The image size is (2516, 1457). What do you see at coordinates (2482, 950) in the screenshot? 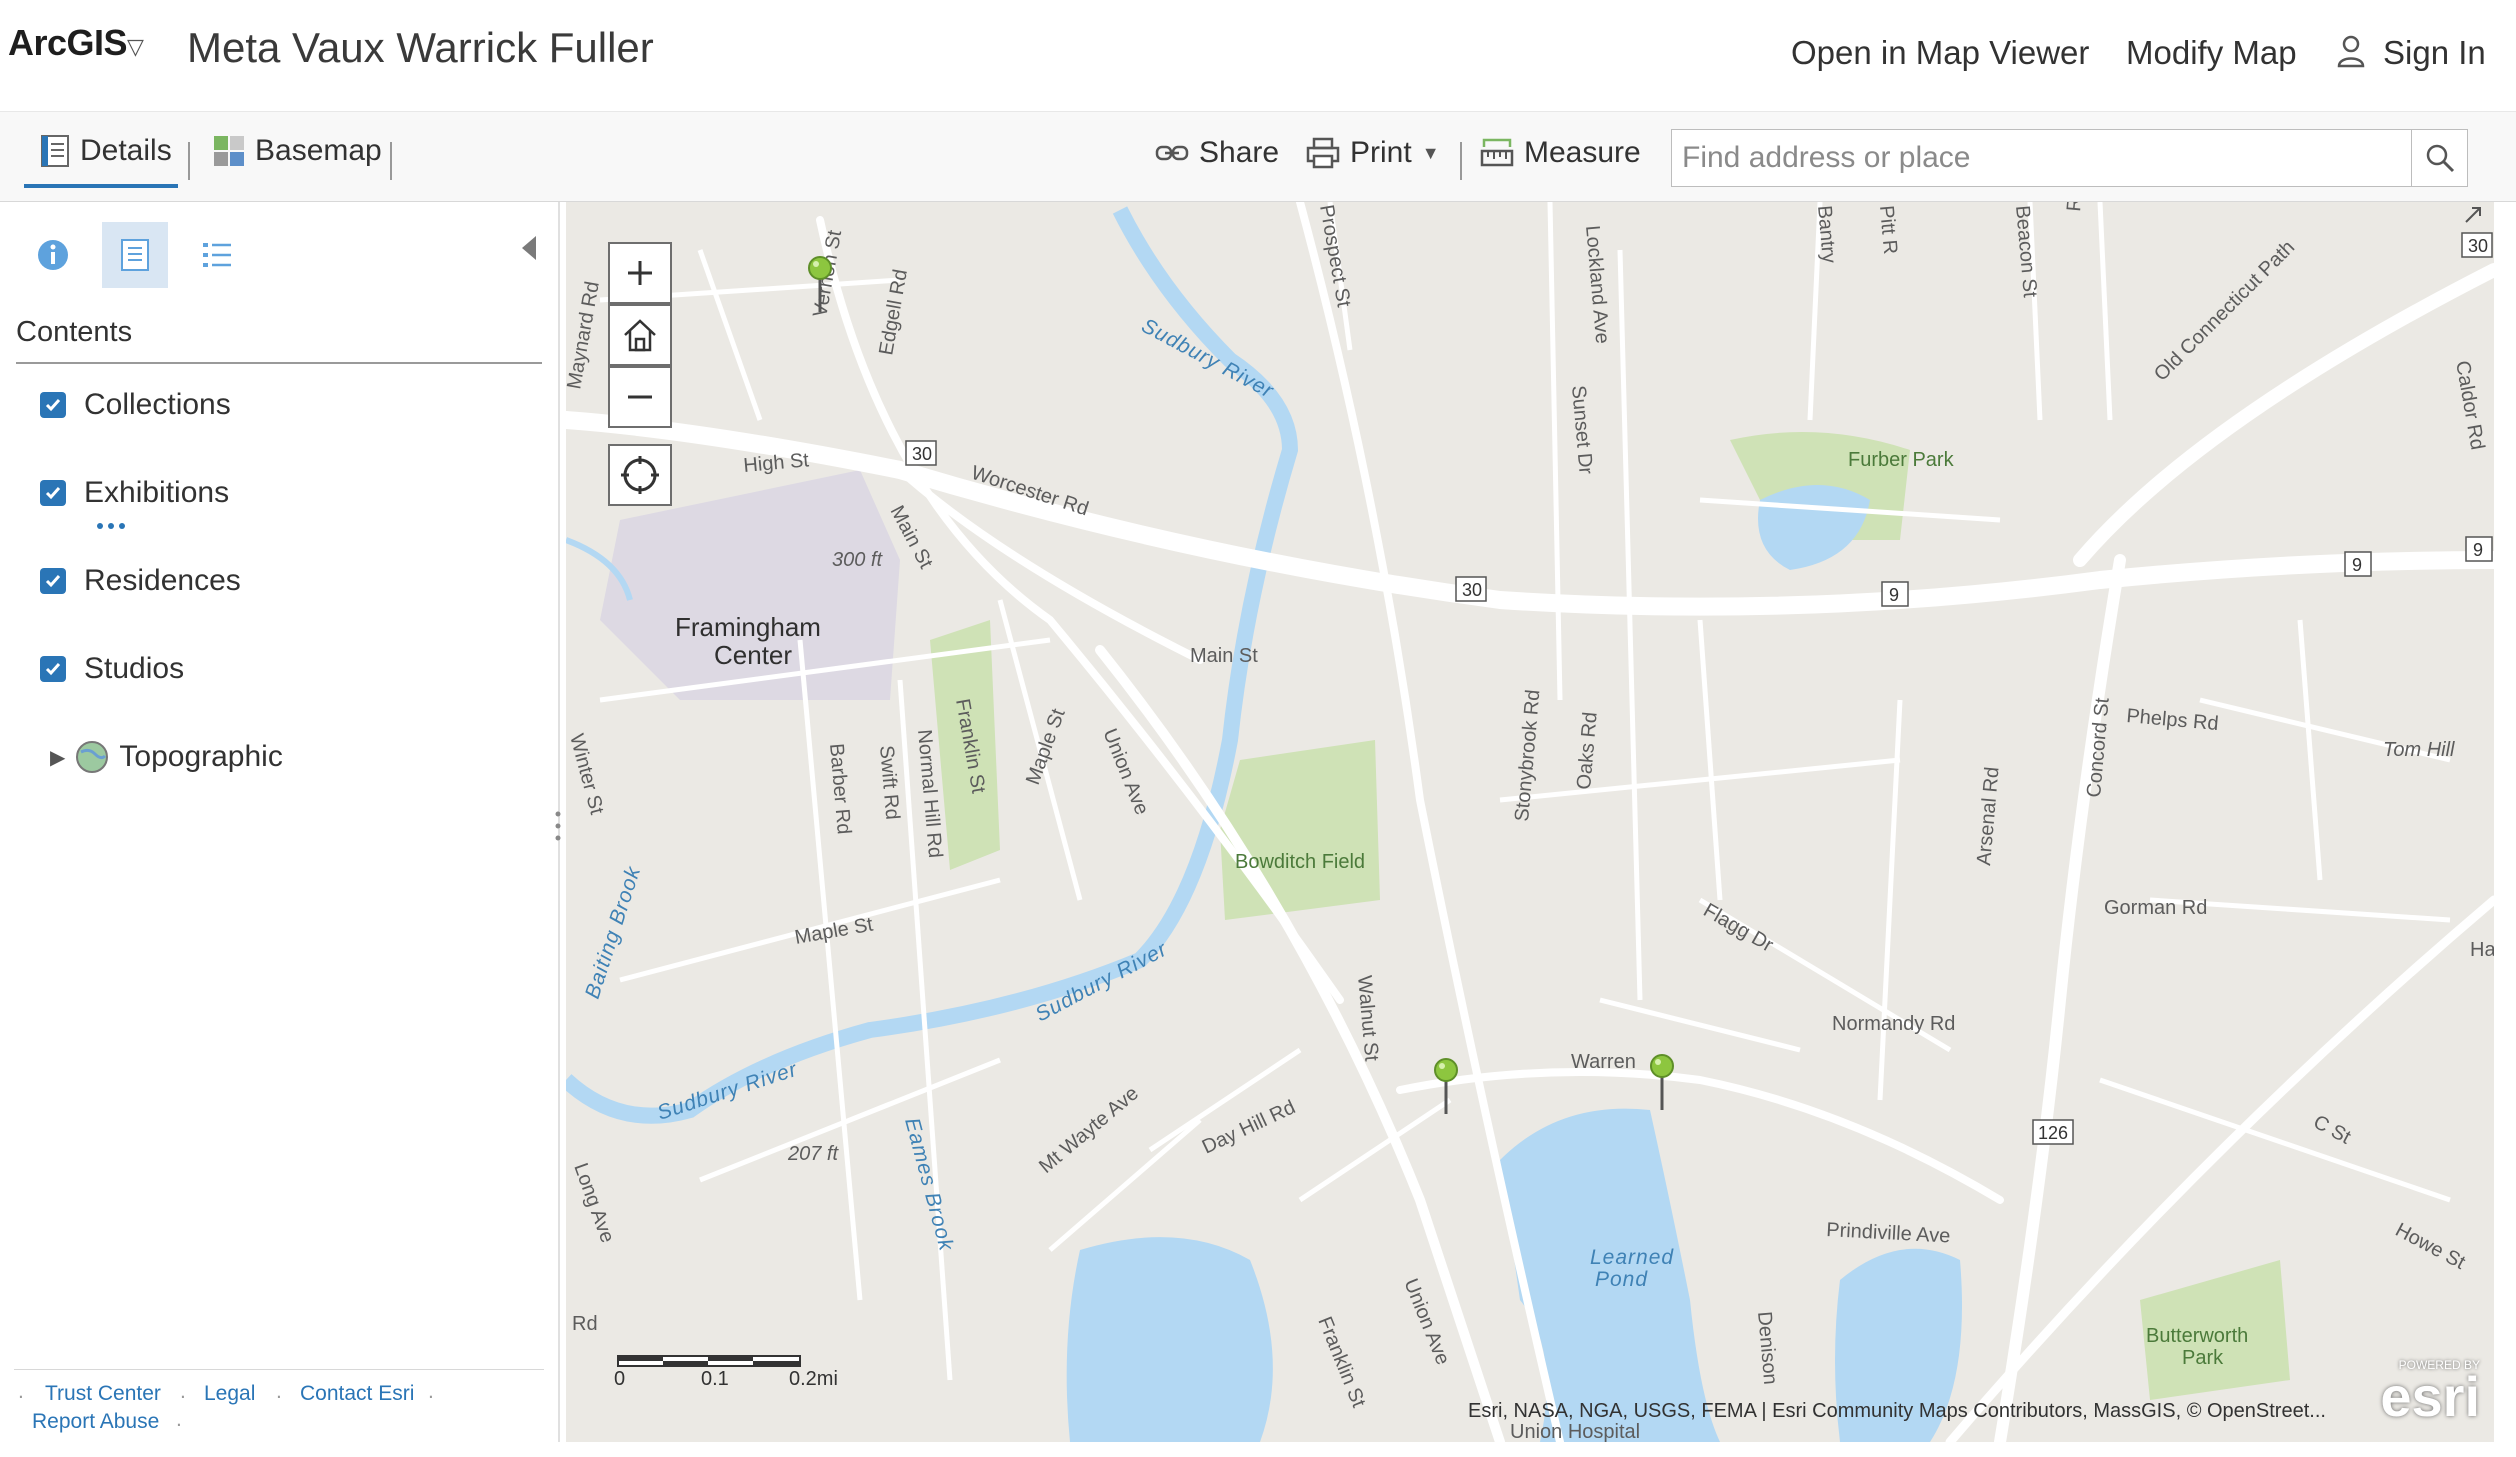
I see `street-label: Ha` at bounding box center [2482, 950].